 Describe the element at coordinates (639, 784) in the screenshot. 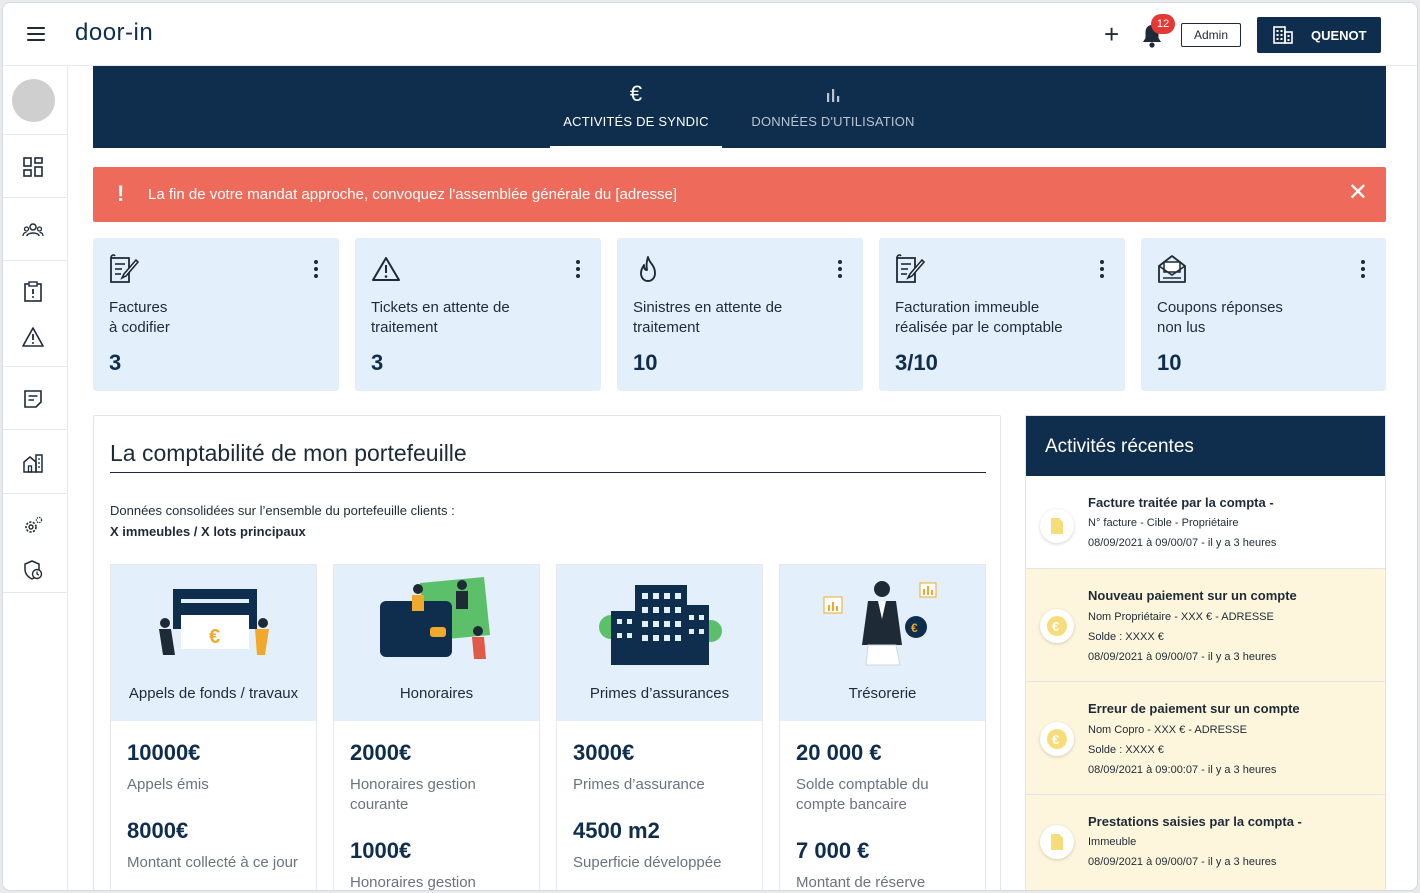

I see `card-label-primary: Primes d’assurance` at that location.